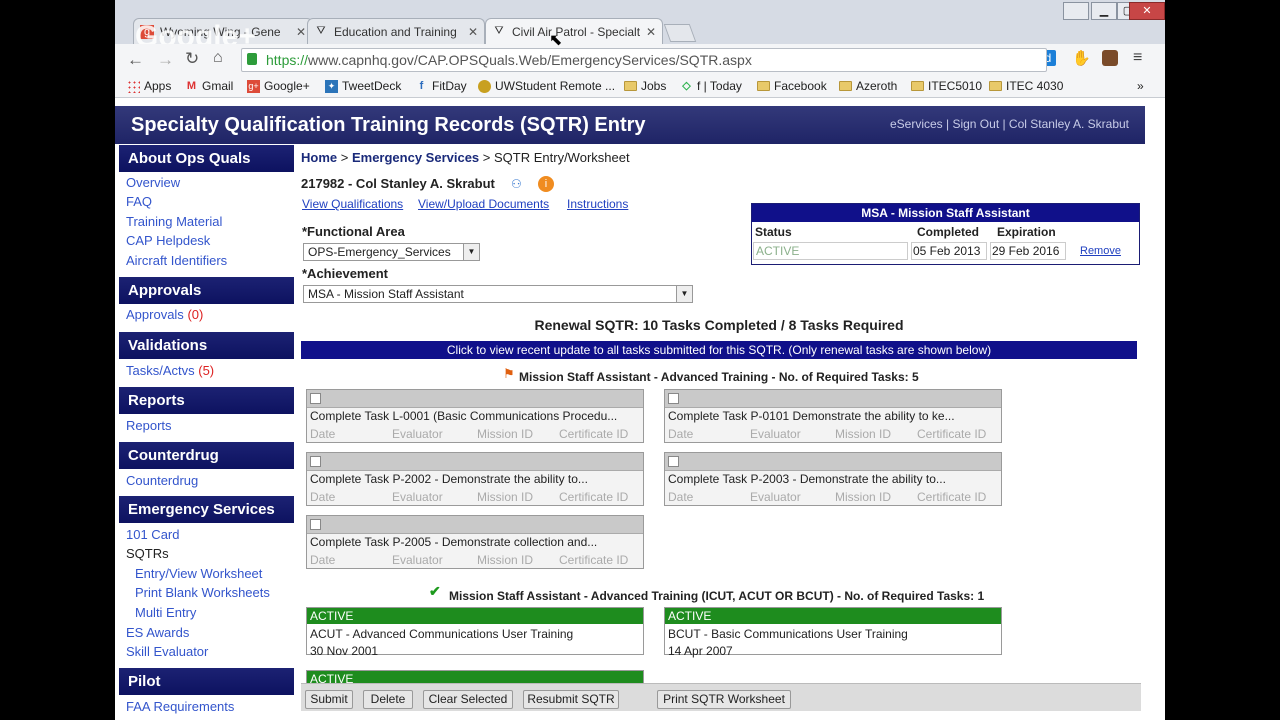  What do you see at coordinates (1028, 251) in the screenshot?
I see `expiration-value: 29 Feb 2016` at bounding box center [1028, 251].